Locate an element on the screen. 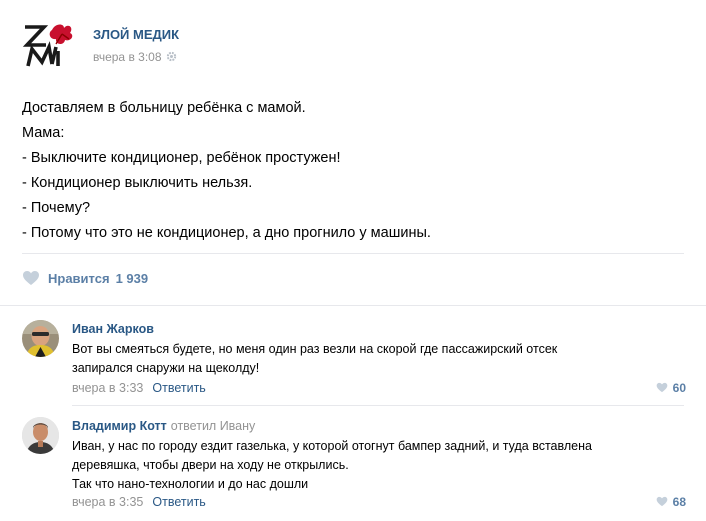  post-text-line: - Почему? is located at coordinates (56, 208).